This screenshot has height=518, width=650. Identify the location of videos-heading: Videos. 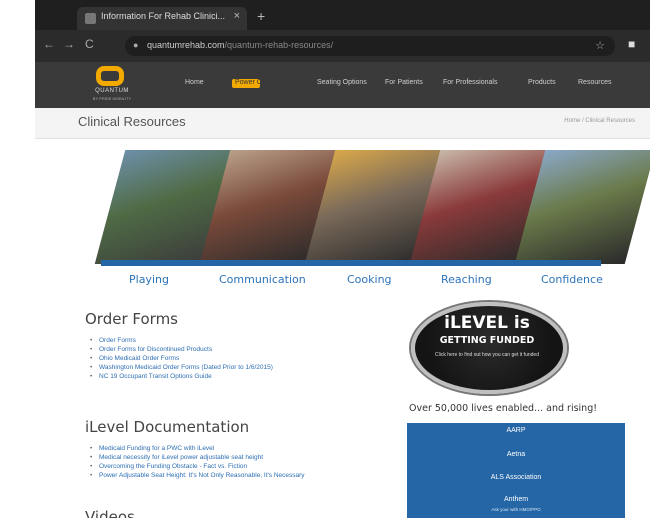
(110, 513).